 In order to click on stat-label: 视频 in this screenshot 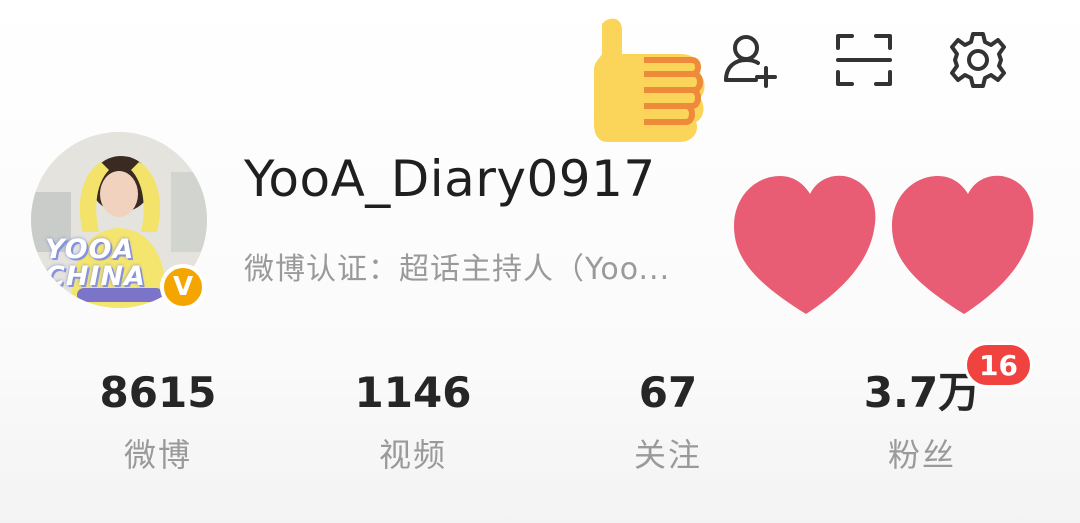, I will do `click(412, 455)`.